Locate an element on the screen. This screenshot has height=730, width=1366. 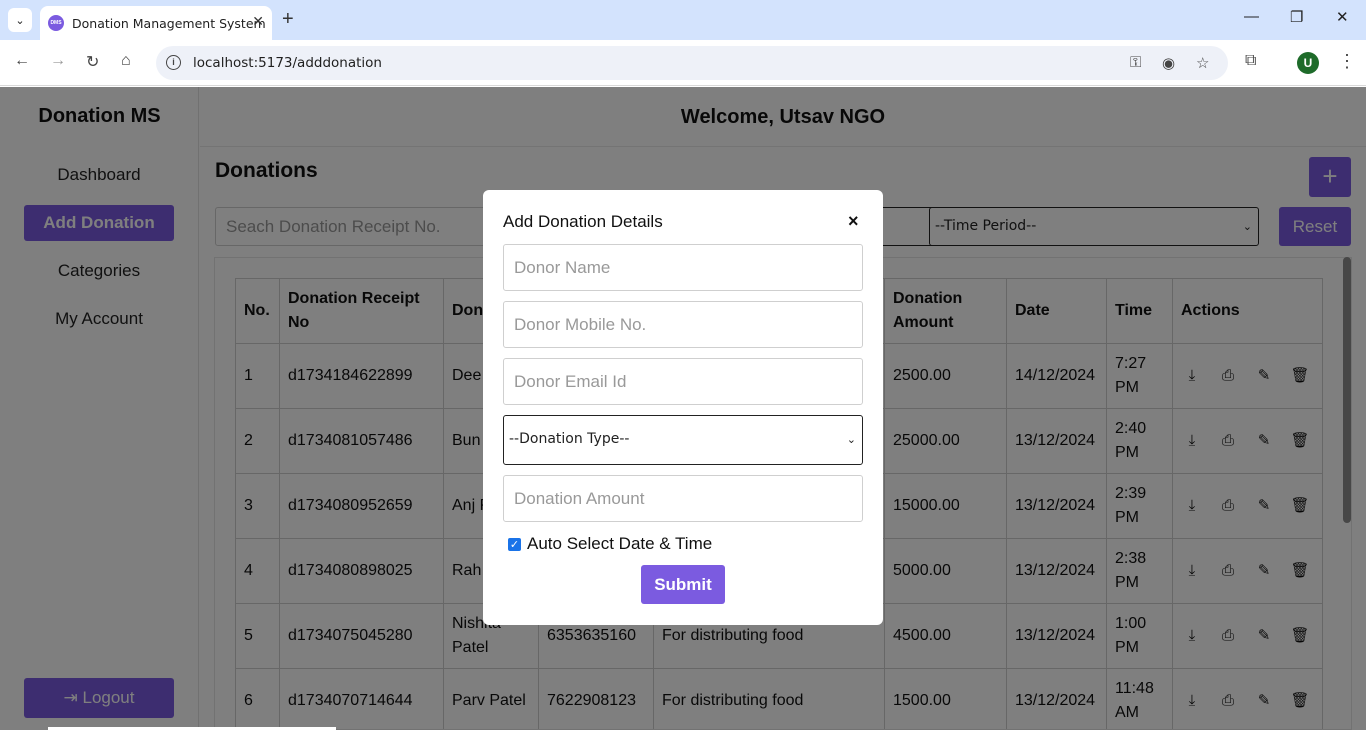
extensions-icon: ⧉ is located at coordinates (1250, 61).